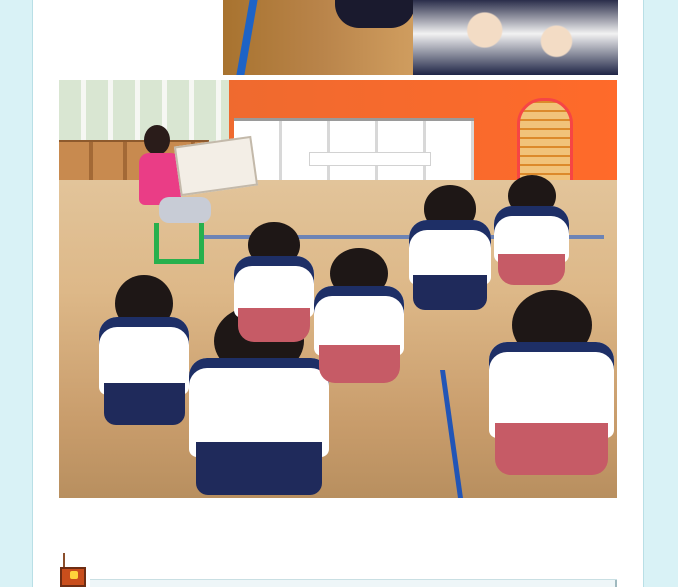  What do you see at coordinates (354, 149) in the screenshot?
I see `cabinet` at bounding box center [354, 149].